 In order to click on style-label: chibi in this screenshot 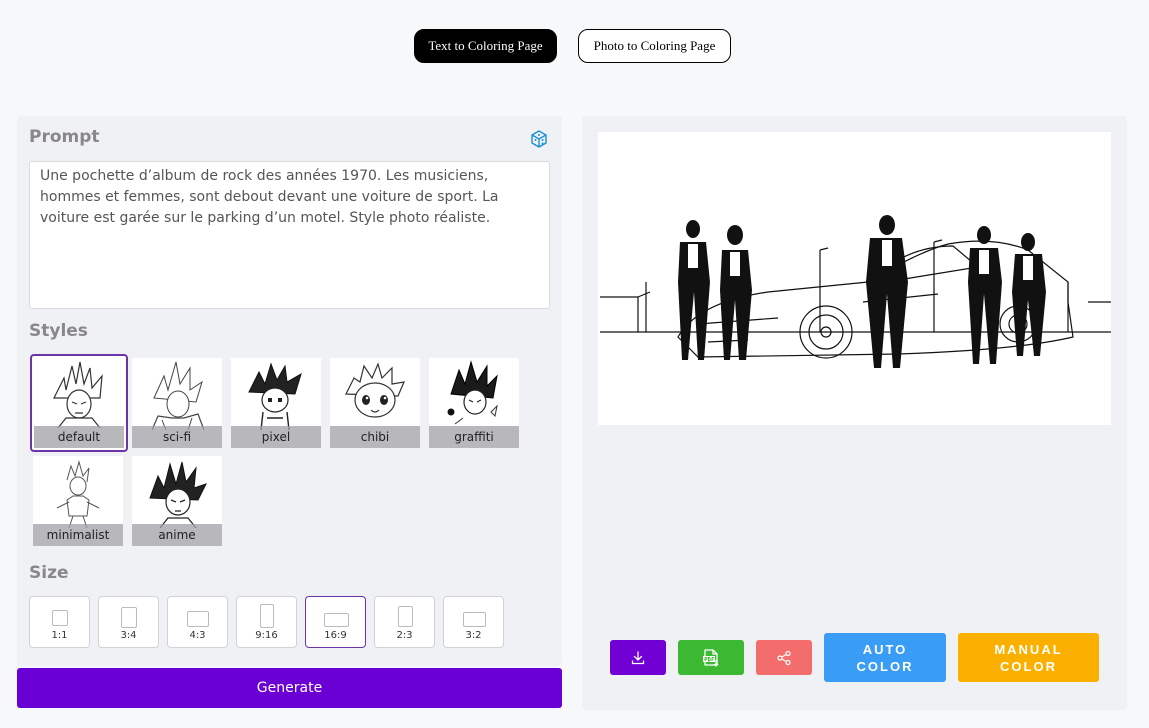, I will do `click(375, 437)`.